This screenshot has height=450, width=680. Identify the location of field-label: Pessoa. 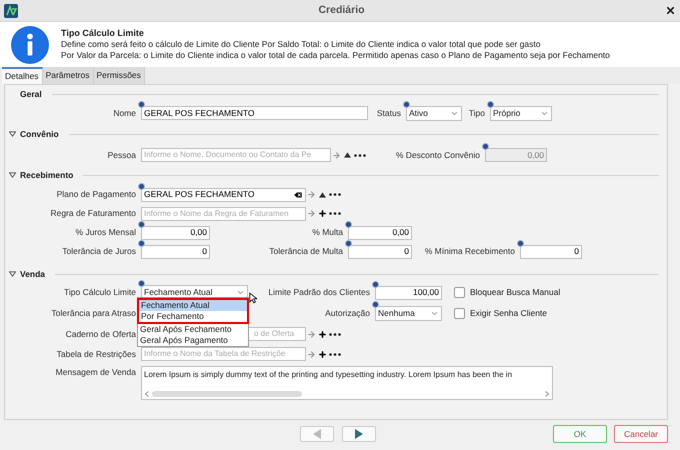
(122, 155).